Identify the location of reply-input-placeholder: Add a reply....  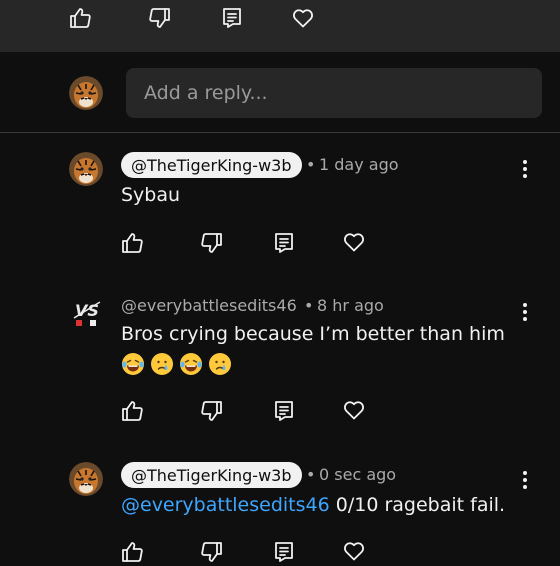
(206, 93).